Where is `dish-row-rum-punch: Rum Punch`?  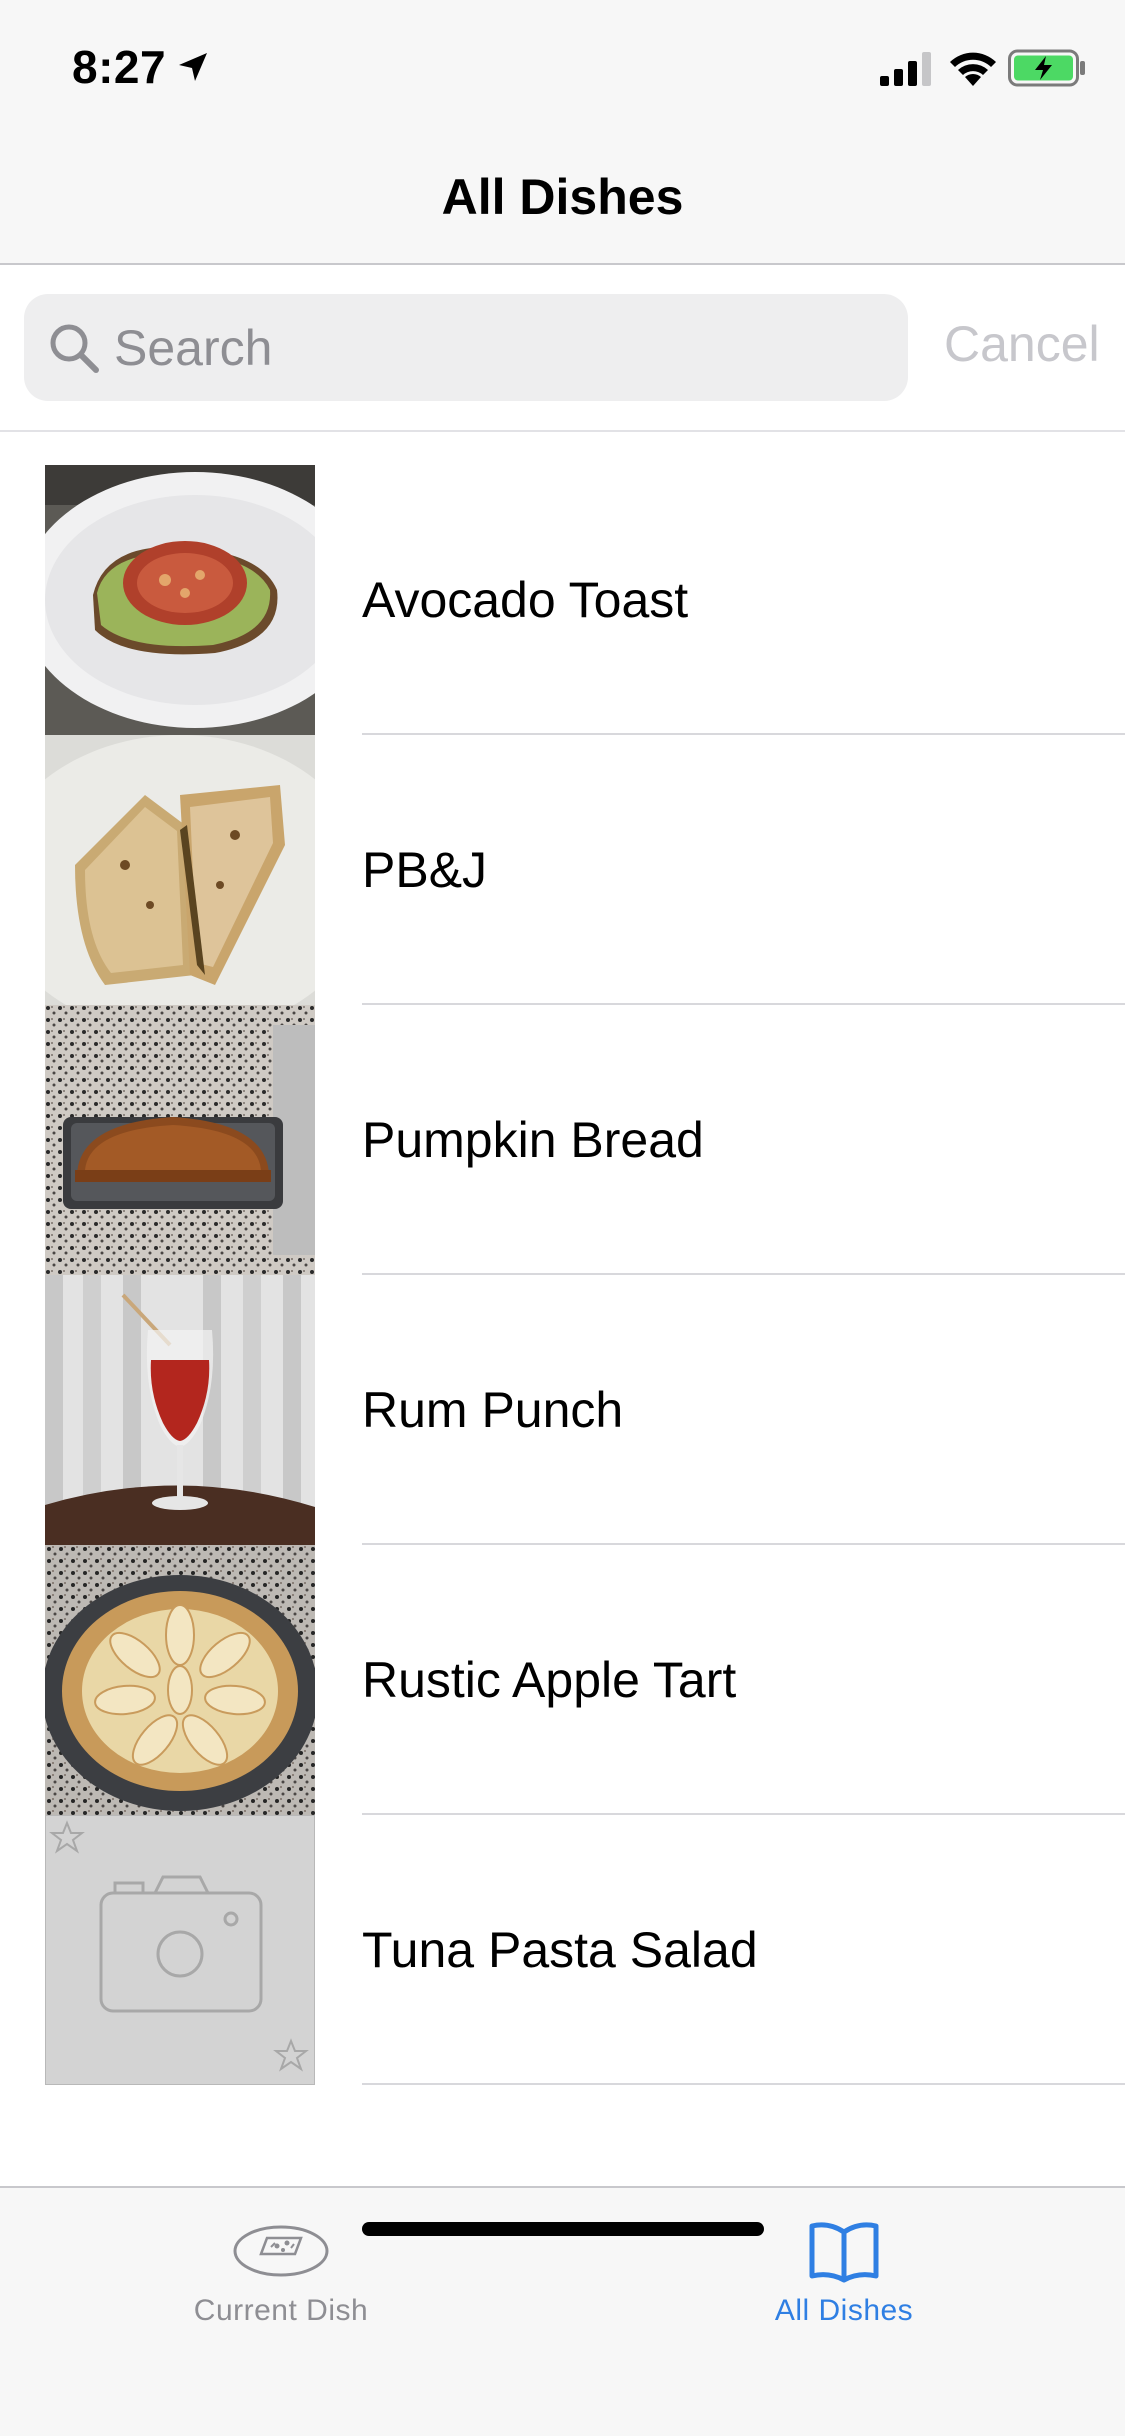 dish-row-rum-punch: Rum Punch is located at coordinates (562, 1410).